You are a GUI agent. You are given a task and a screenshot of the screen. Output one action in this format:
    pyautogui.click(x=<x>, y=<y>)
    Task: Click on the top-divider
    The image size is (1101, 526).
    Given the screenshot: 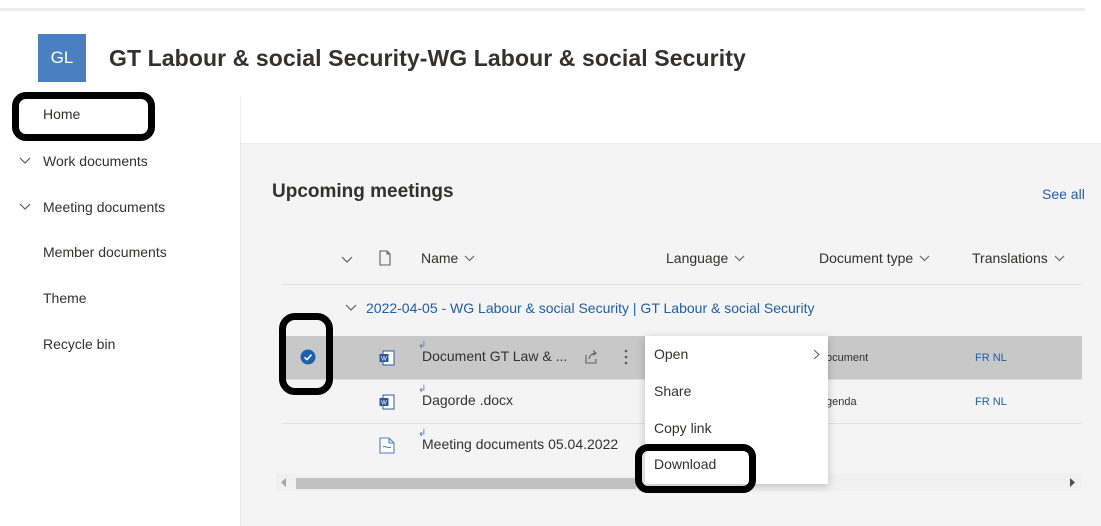 What is the action you would take?
    pyautogui.click(x=542, y=9)
    